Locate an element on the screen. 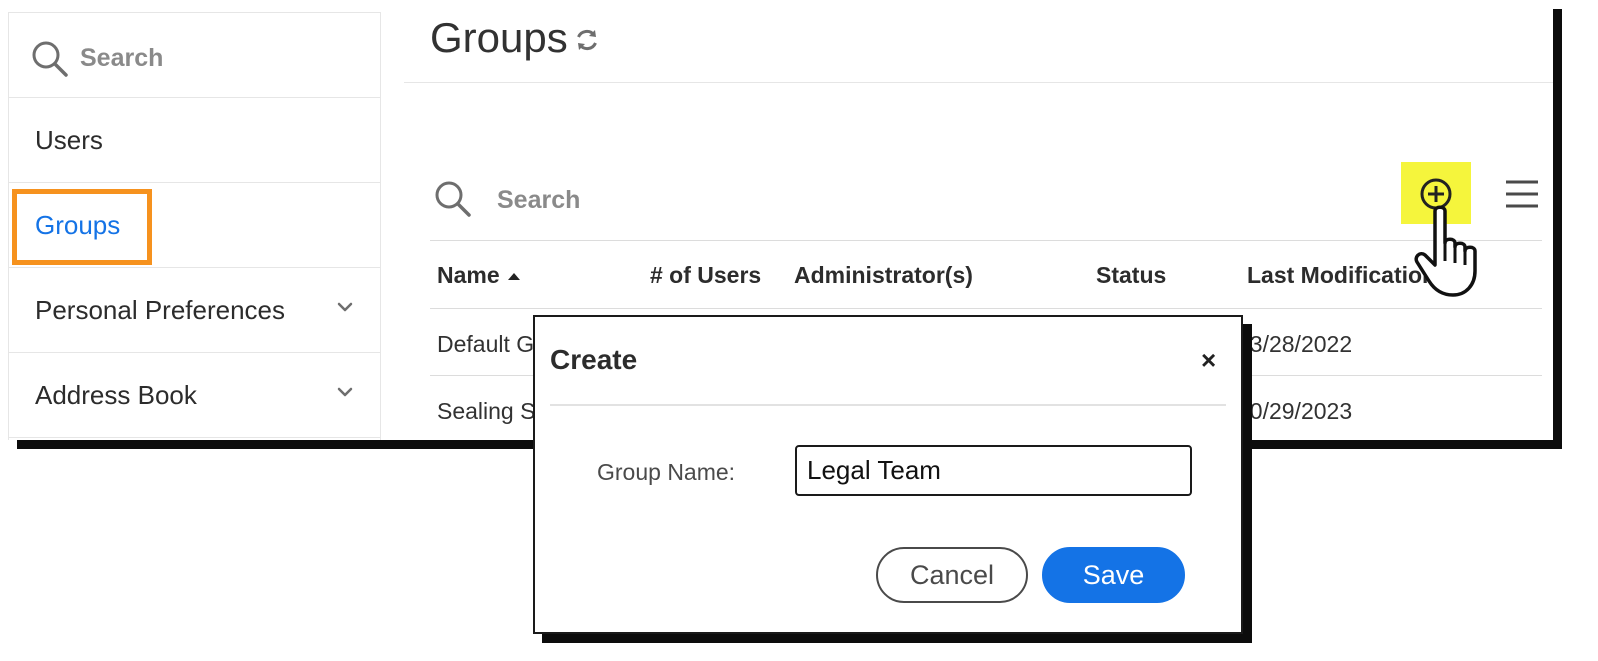  col-header-last-modification: Last Modification is located at coordinates (1341, 275).